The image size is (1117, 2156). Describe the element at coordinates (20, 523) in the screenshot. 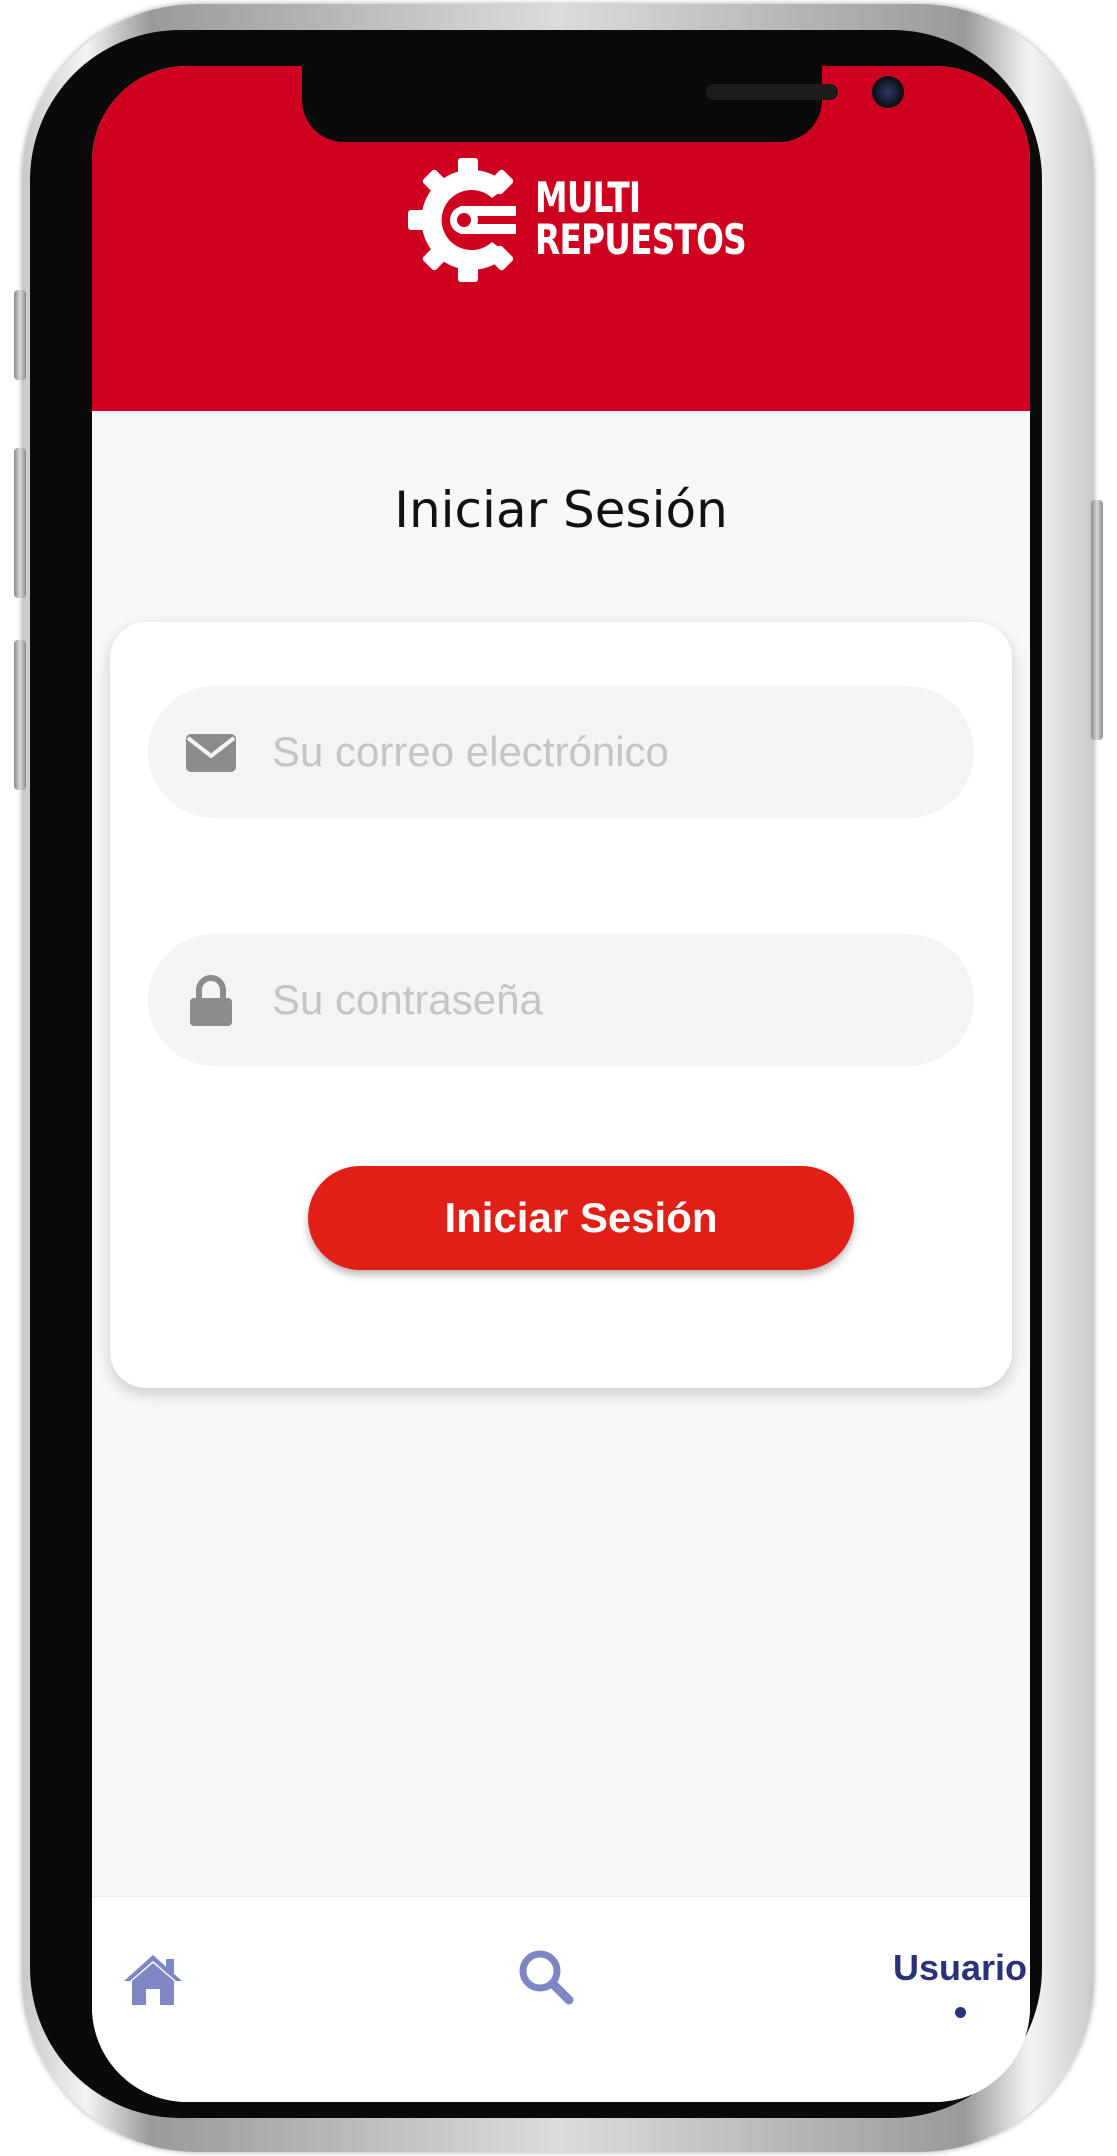

I see `volume-up-button` at that location.